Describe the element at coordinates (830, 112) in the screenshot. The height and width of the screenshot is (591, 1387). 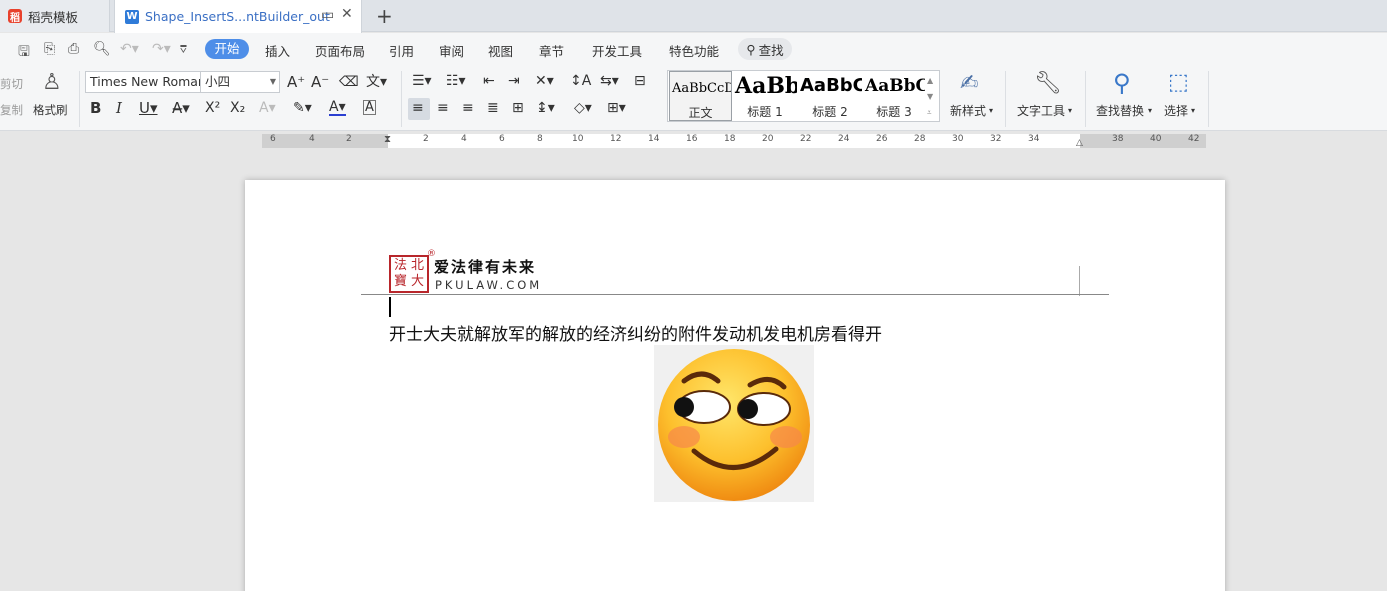
I see `style-name: 标题 2` at that location.